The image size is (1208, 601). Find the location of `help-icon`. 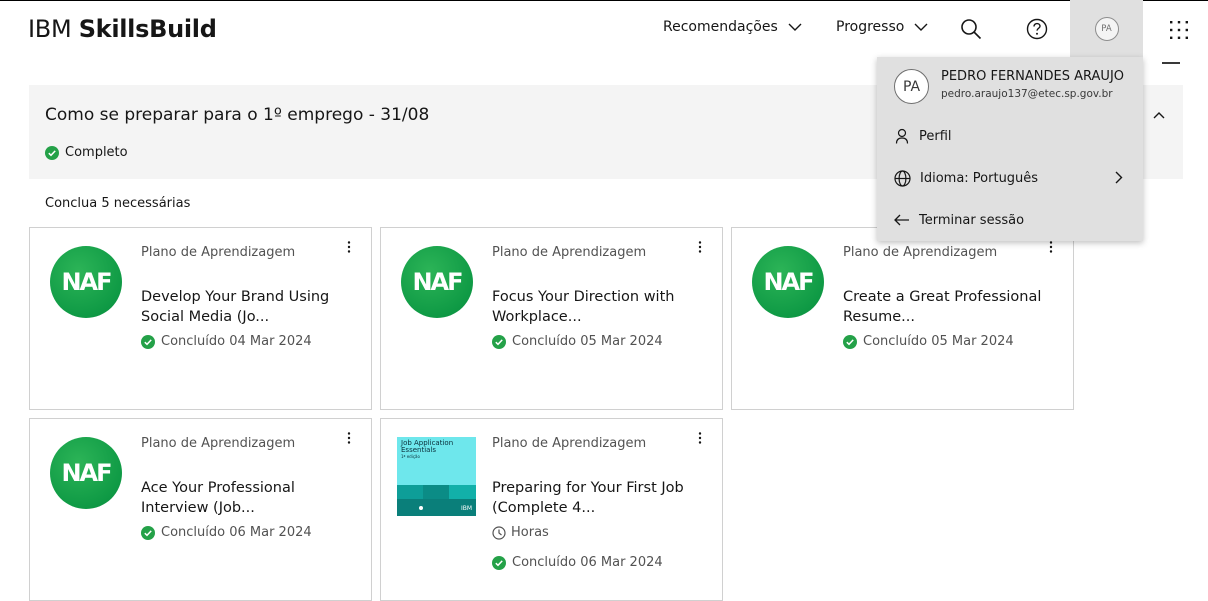

help-icon is located at coordinates (1037, 29).